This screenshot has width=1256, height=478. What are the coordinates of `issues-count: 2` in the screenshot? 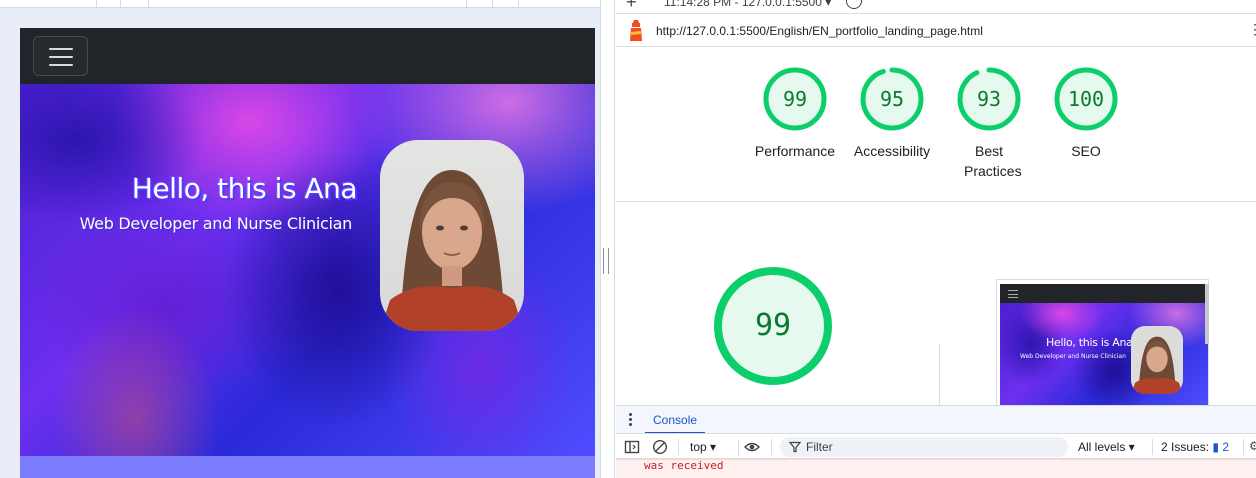 It's located at (1226, 447).